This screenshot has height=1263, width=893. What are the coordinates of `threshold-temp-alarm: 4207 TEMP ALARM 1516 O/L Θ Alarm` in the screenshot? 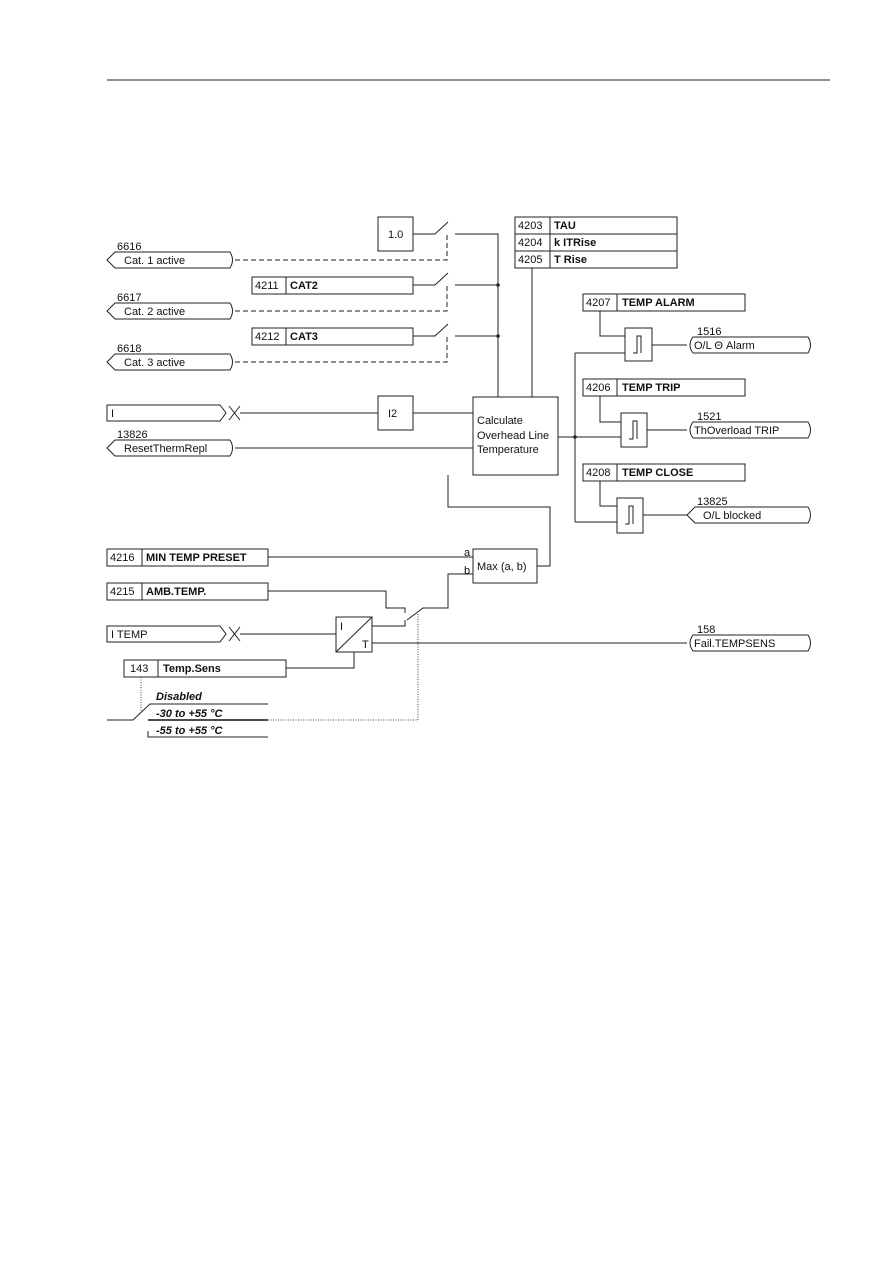 It's located at (693, 327).